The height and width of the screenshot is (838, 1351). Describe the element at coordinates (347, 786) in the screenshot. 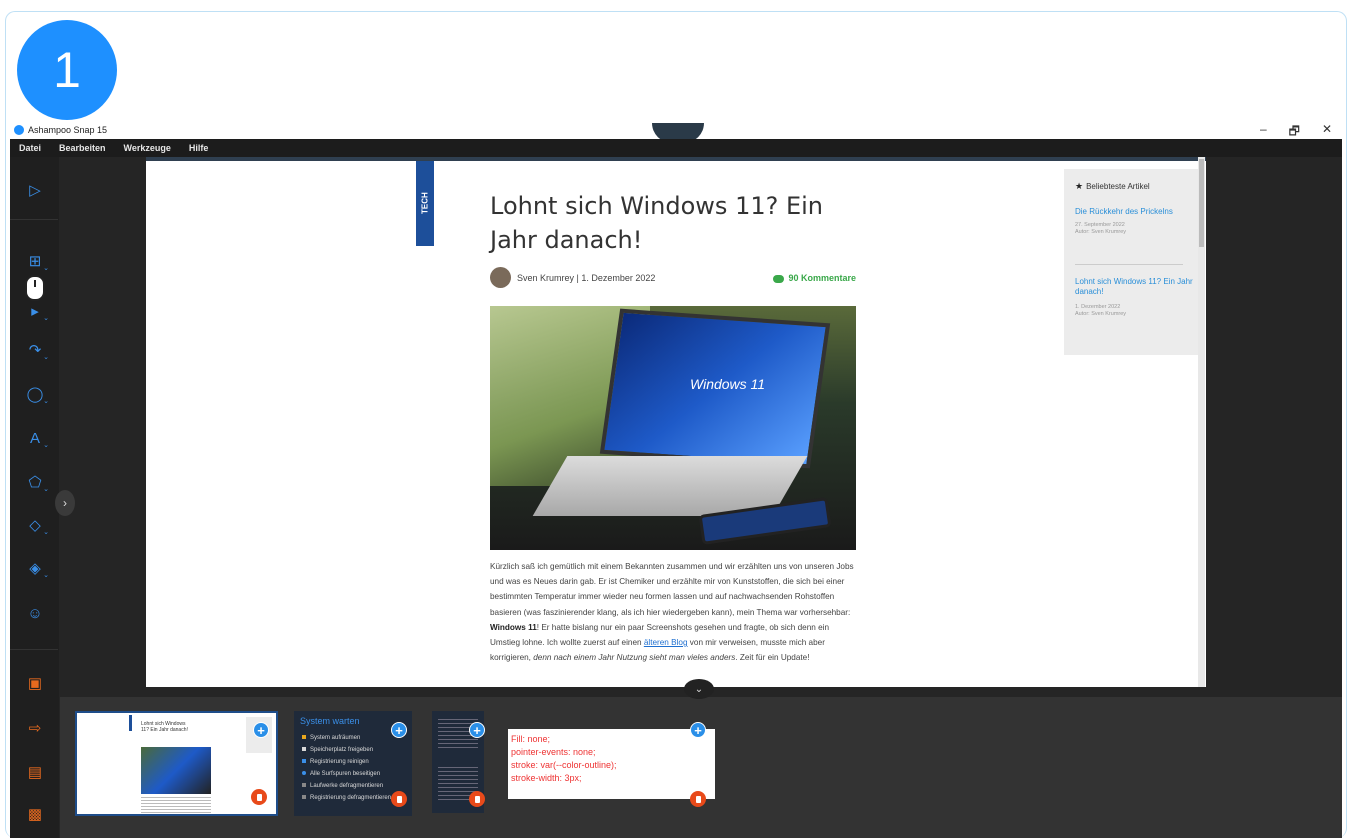

I see `list-item-label: Laufwerke defragmentieren` at that location.